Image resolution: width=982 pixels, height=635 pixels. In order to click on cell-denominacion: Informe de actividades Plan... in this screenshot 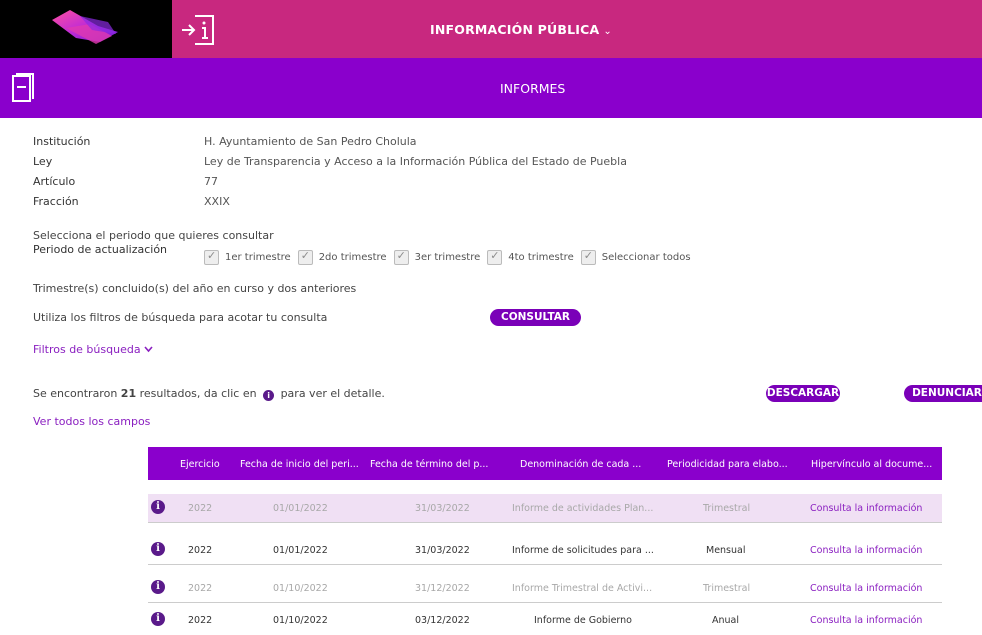, I will do `click(583, 508)`.